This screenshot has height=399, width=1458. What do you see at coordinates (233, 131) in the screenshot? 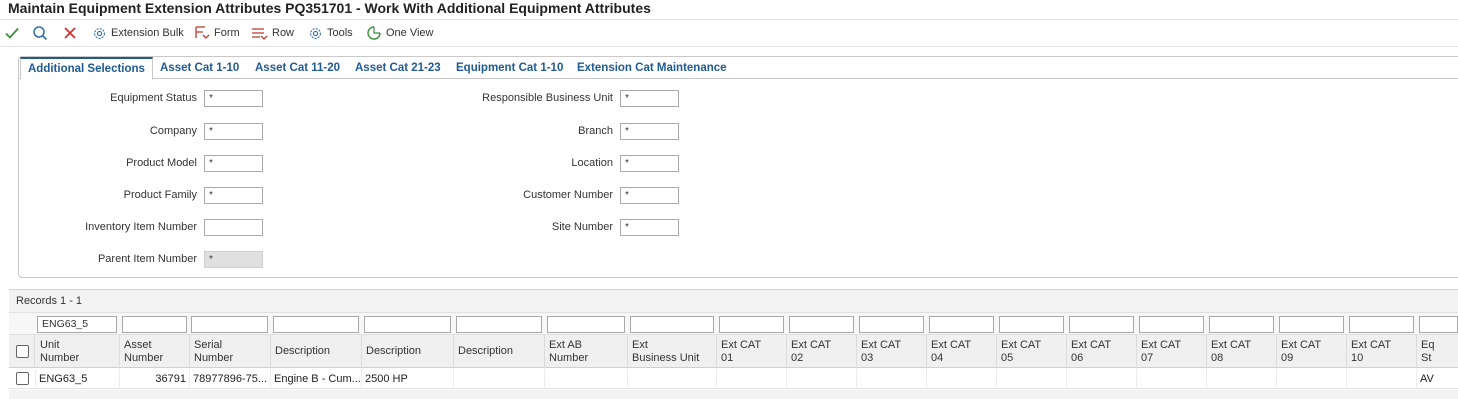
I see `company-field: *` at bounding box center [233, 131].